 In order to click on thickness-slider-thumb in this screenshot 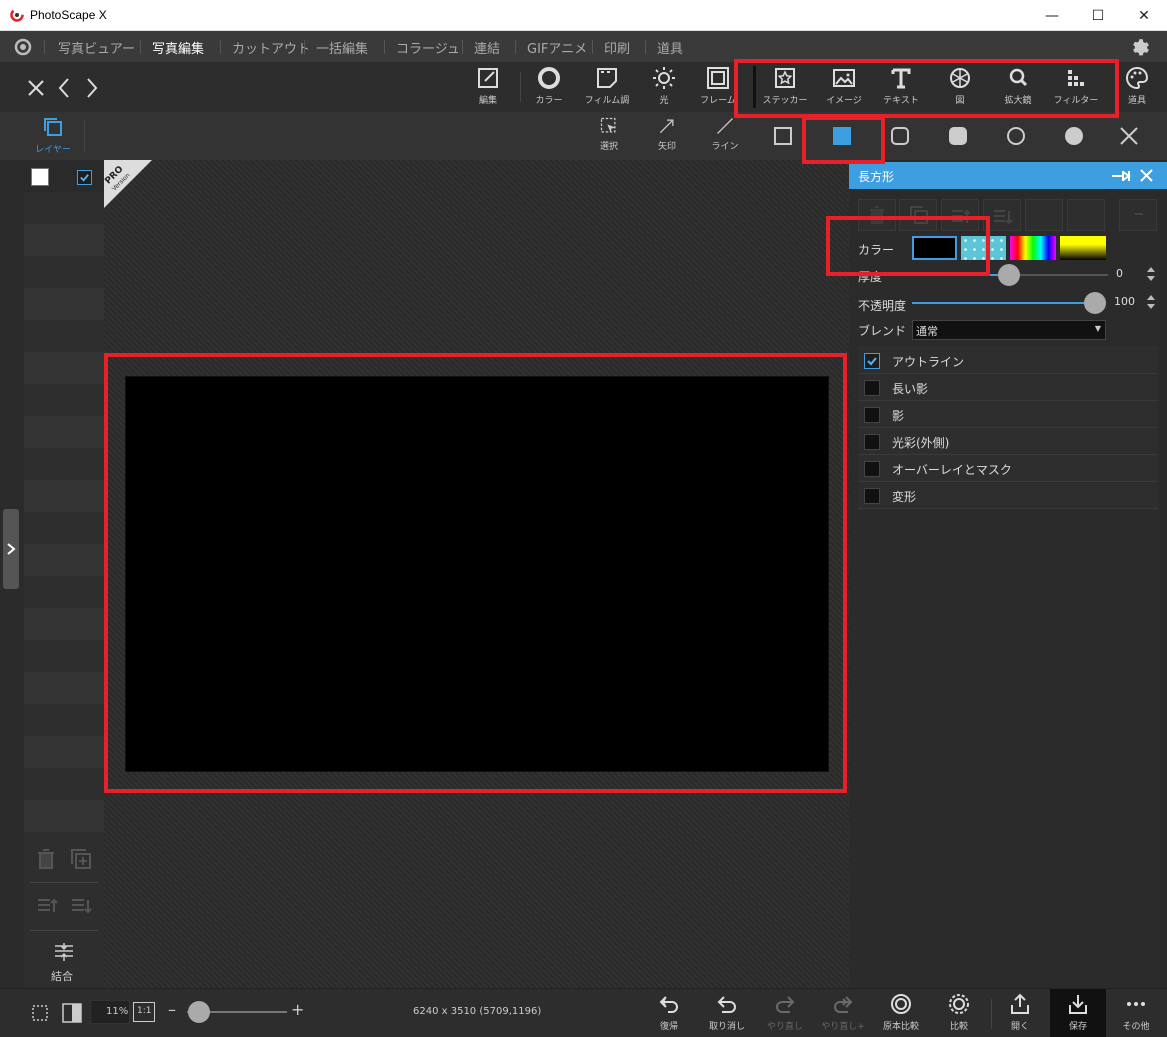, I will do `click(1009, 275)`.